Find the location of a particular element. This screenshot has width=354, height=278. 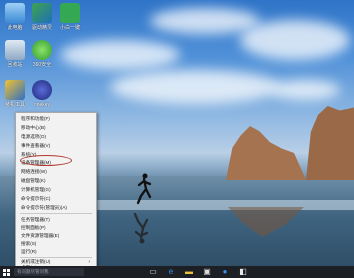

recycle-bin-icon is located at coordinates (15, 50).